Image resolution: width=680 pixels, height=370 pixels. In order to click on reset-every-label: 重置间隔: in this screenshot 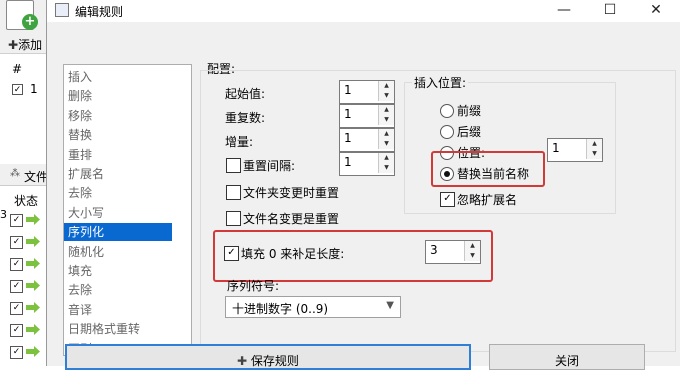, I will do `click(269, 166)`.